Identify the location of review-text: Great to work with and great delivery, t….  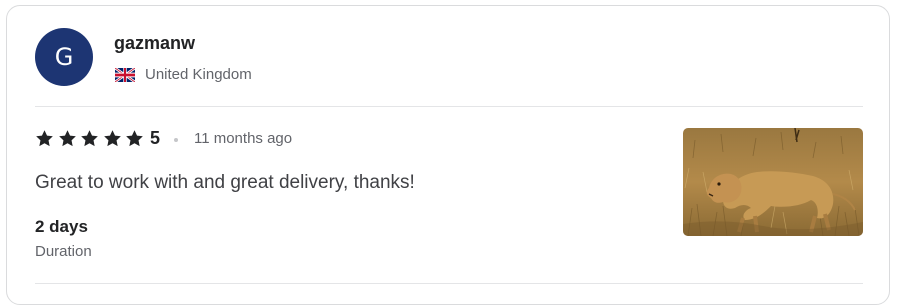
(225, 182).